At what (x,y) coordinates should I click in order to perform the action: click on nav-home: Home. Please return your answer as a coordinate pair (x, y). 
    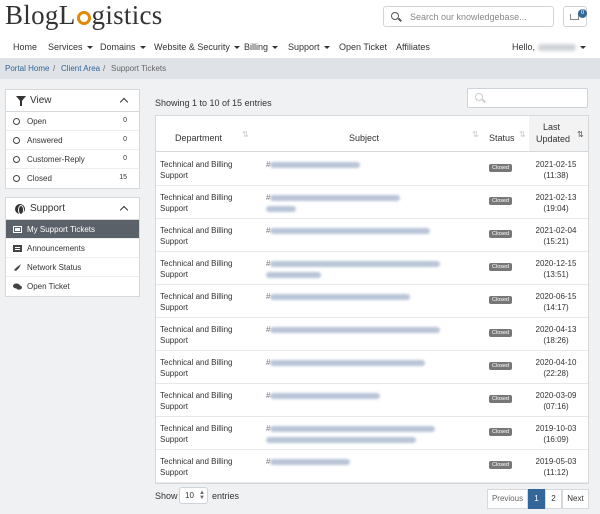
    Looking at the image, I should click on (25, 47).